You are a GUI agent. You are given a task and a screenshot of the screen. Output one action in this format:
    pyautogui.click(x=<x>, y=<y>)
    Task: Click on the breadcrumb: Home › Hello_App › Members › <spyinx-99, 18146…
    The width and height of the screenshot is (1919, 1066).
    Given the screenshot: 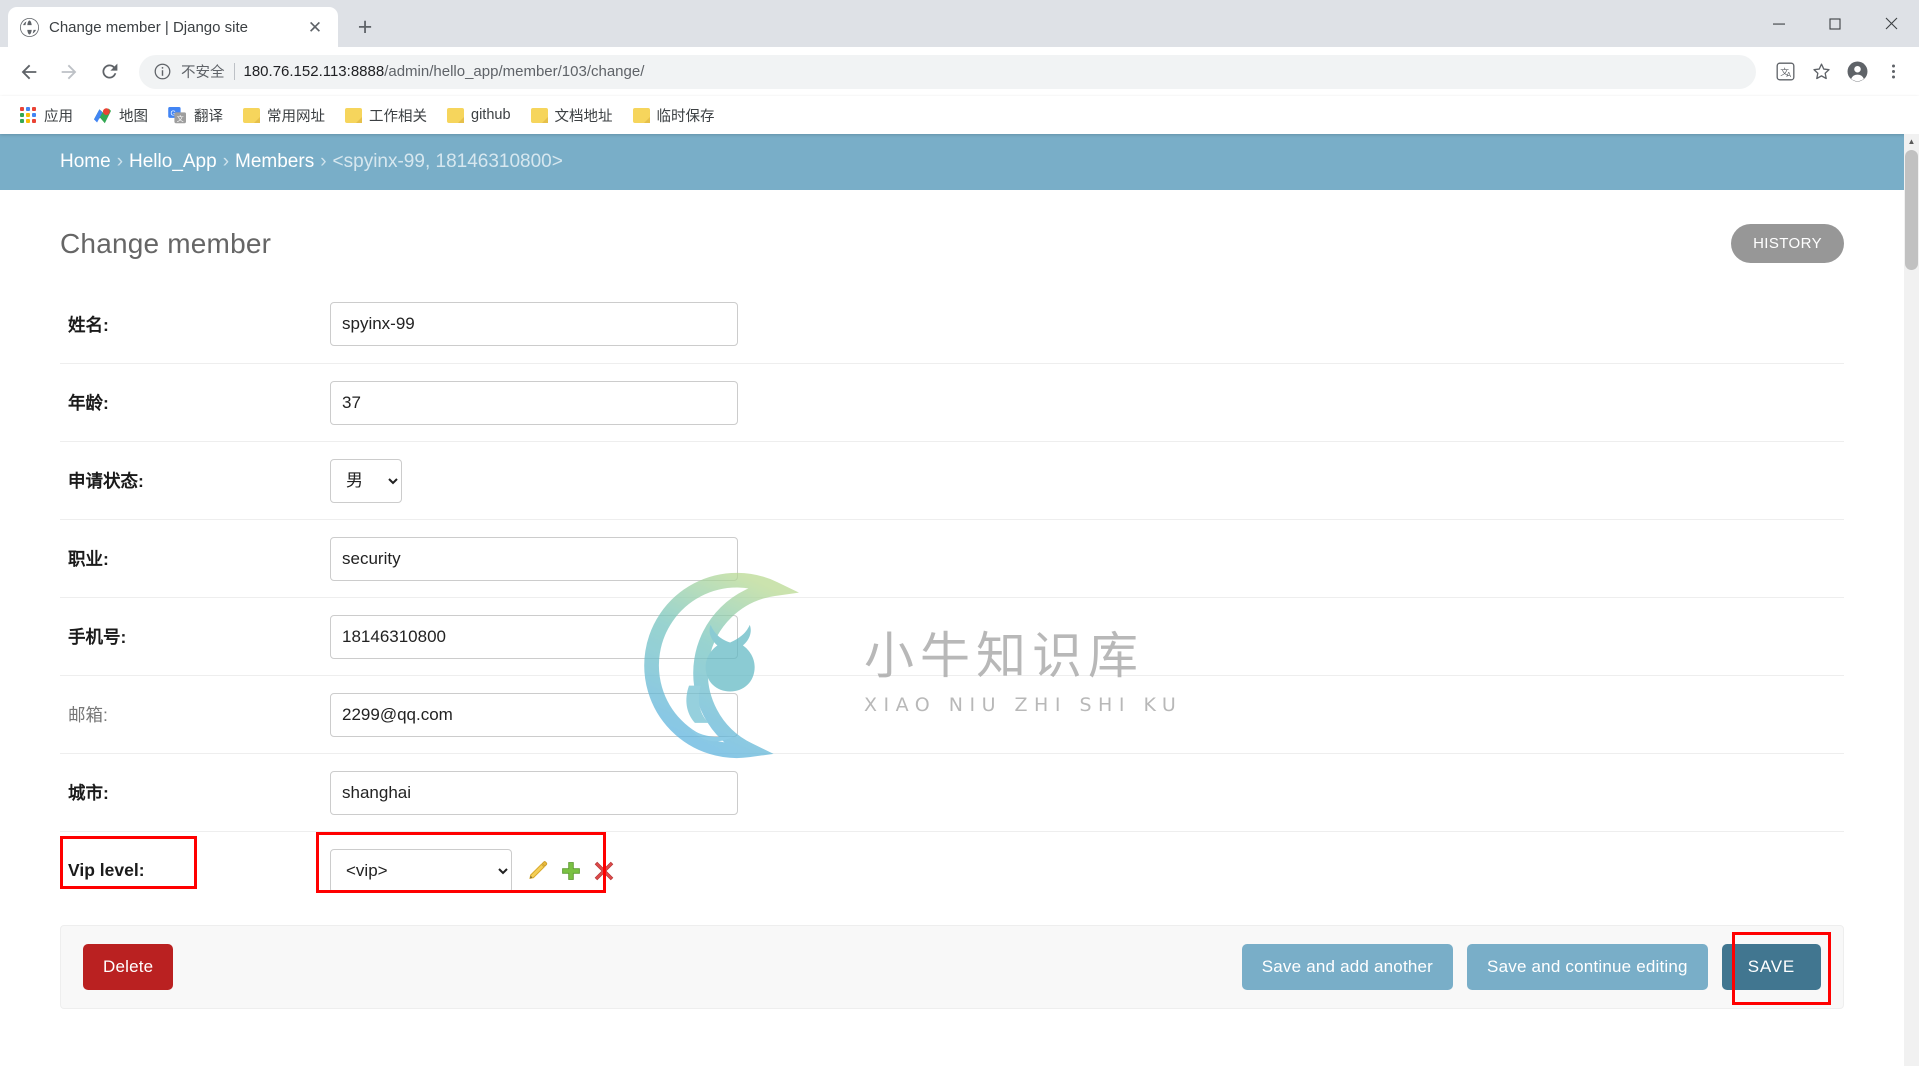 What is the action you would take?
    pyautogui.click(x=311, y=162)
    